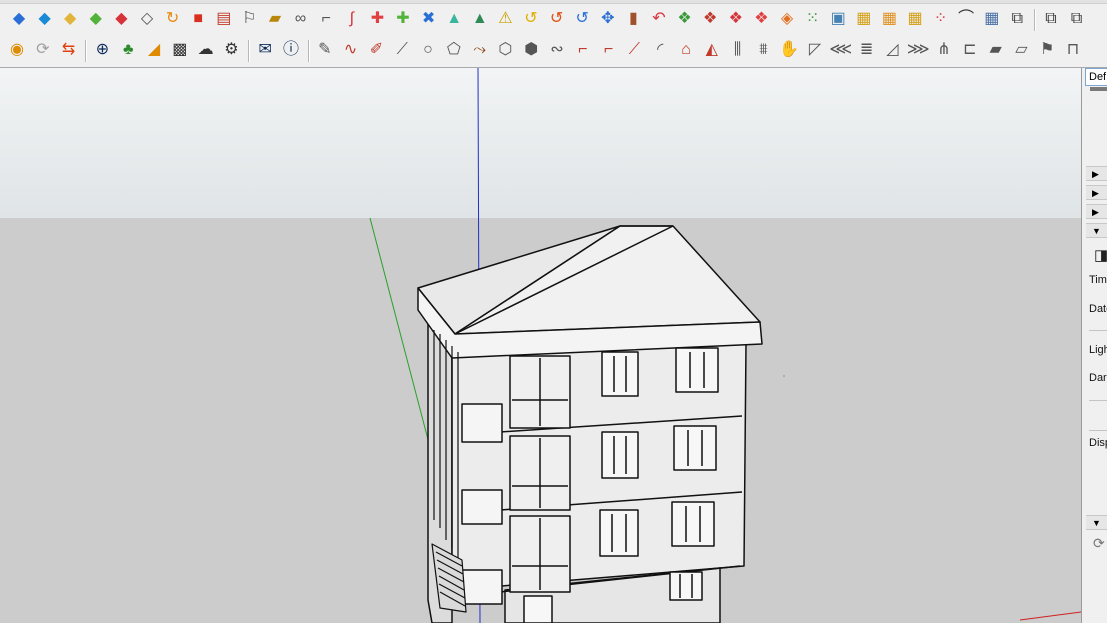 Image resolution: width=1107 pixels, height=623 pixels. What do you see at coordinates (736, 19) in the screenshot?
I see `cube-stack-icon: ❖` at bounding box center [736, 19].